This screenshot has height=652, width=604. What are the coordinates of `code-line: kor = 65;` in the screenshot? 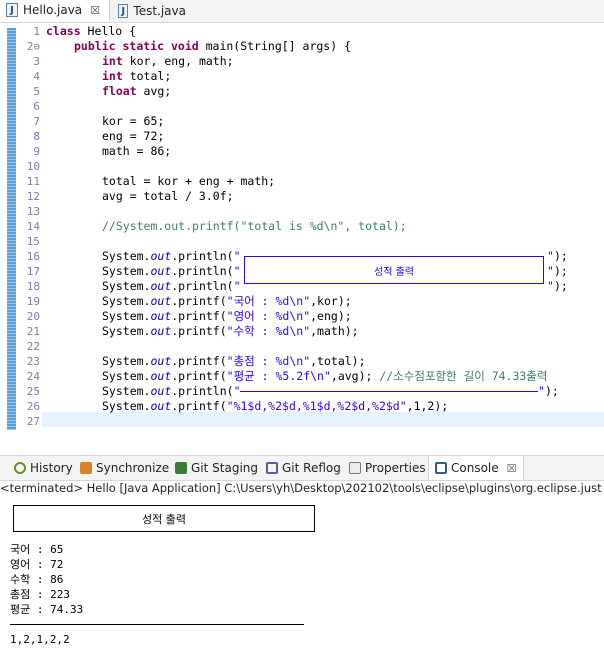 It's located at (133, 121).